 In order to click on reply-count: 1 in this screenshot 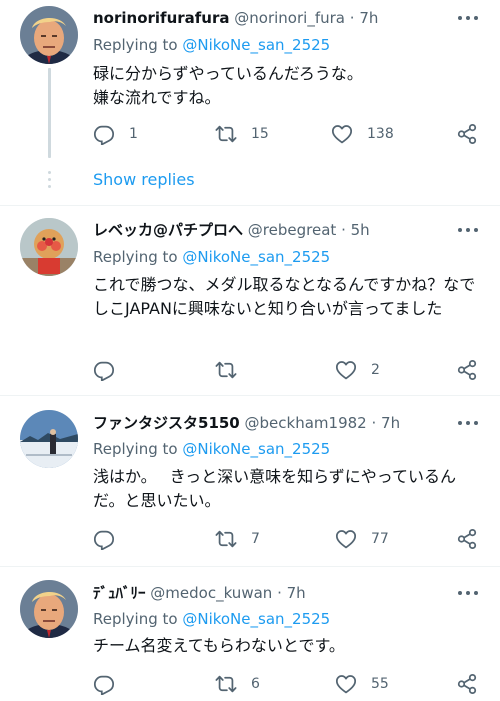, I will do `click(133, 134)`.